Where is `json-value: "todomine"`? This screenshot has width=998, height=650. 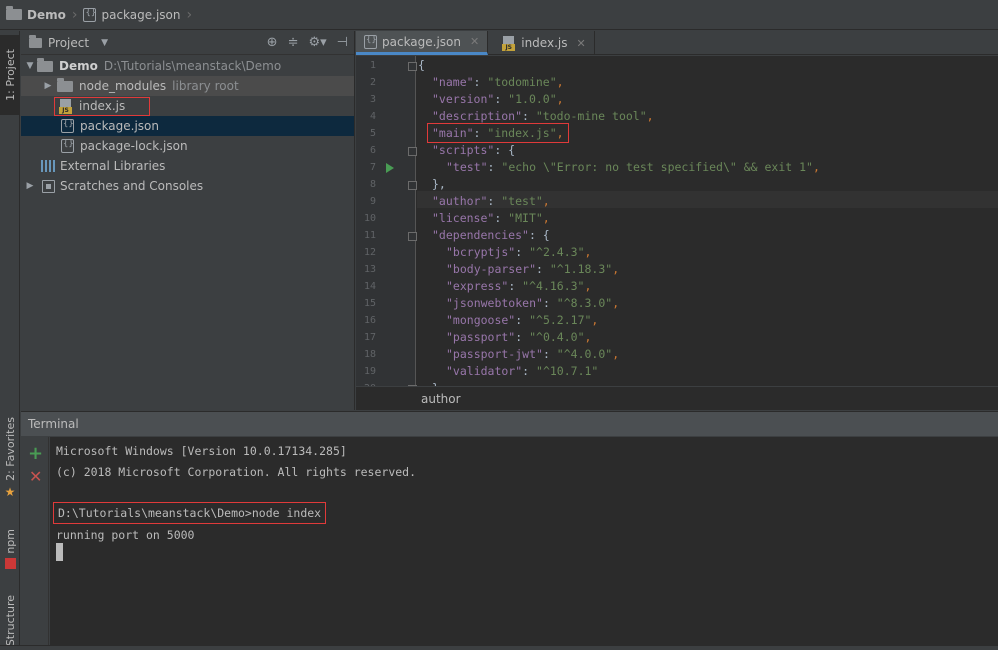 json-value: "todomine" is located at coordinates (522, 82).